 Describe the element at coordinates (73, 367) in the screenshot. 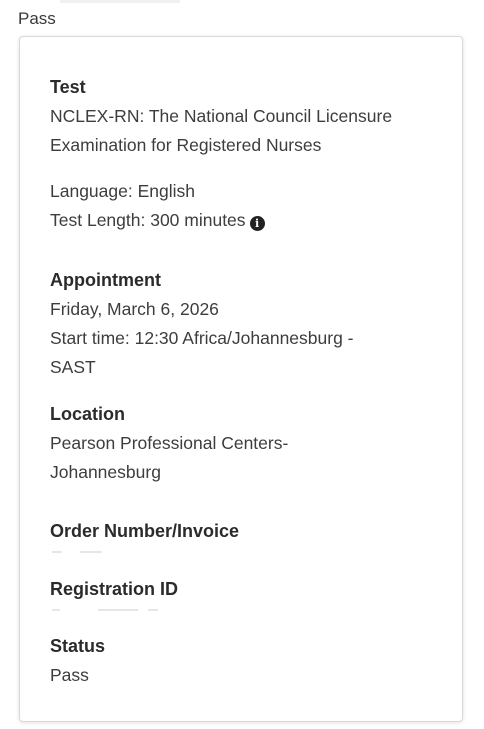

I see `appointment-start-line-2: SAST` at that location.